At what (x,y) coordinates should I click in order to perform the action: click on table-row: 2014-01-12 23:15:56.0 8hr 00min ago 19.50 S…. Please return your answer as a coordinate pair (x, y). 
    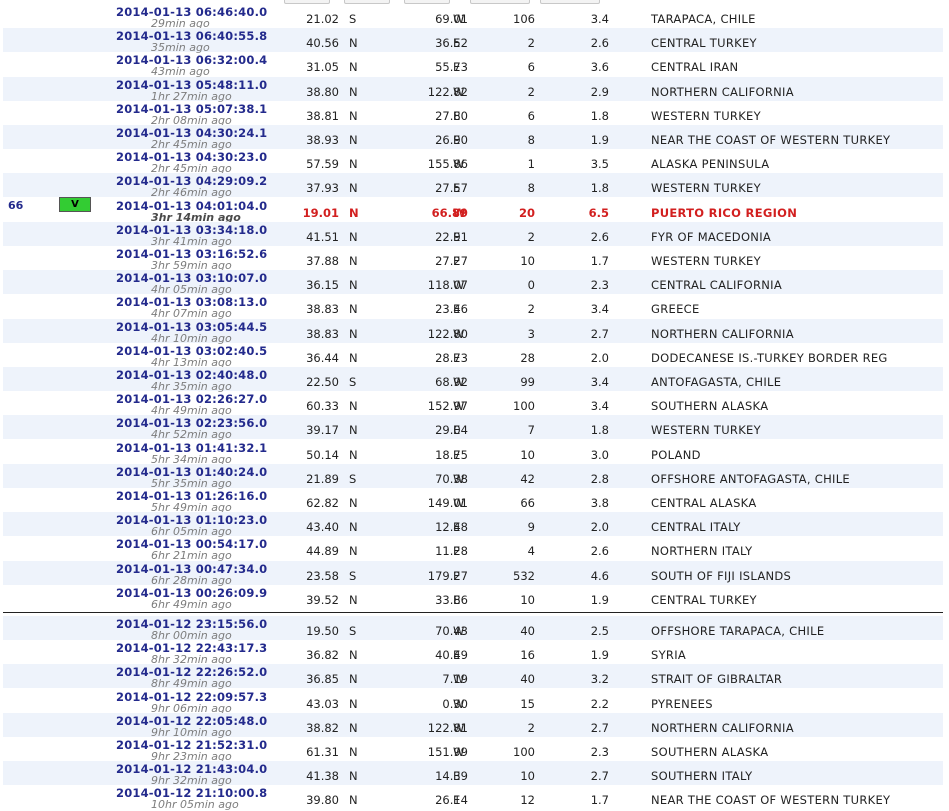
    Looking at the image, I should click on (473, 629).